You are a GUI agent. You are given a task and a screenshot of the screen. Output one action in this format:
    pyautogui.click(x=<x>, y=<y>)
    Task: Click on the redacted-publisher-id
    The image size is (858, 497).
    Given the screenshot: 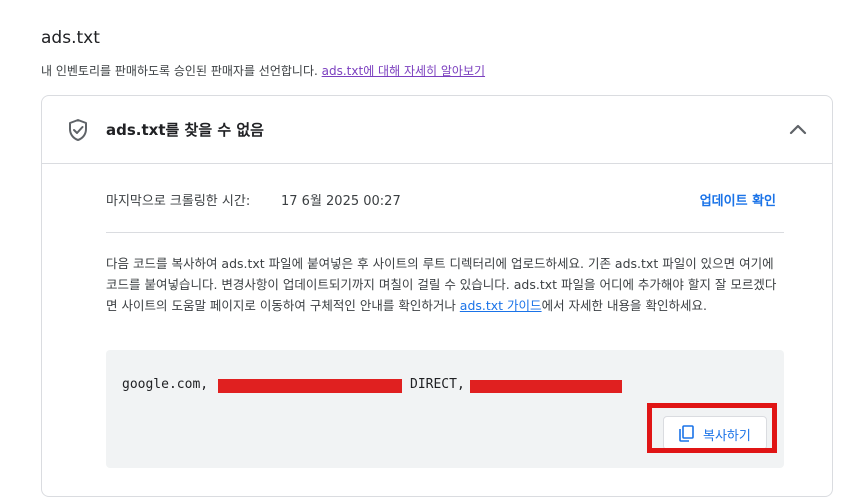 What is the action you would take?
    pyautogui.click(x=310, y=386)
    